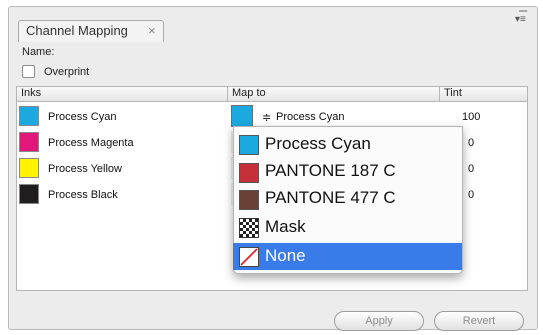 Image resolution: width=543 pixels, height=335 pixels. I want to click on ink-name: Process Magenta, so click(91, 143).